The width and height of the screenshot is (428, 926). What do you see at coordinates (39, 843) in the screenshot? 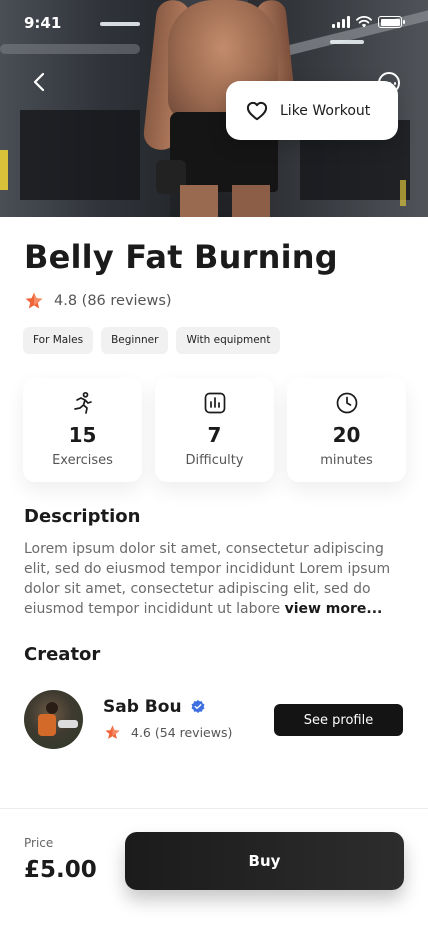
I see `price-label: Price` at bounding box center [39, 843].